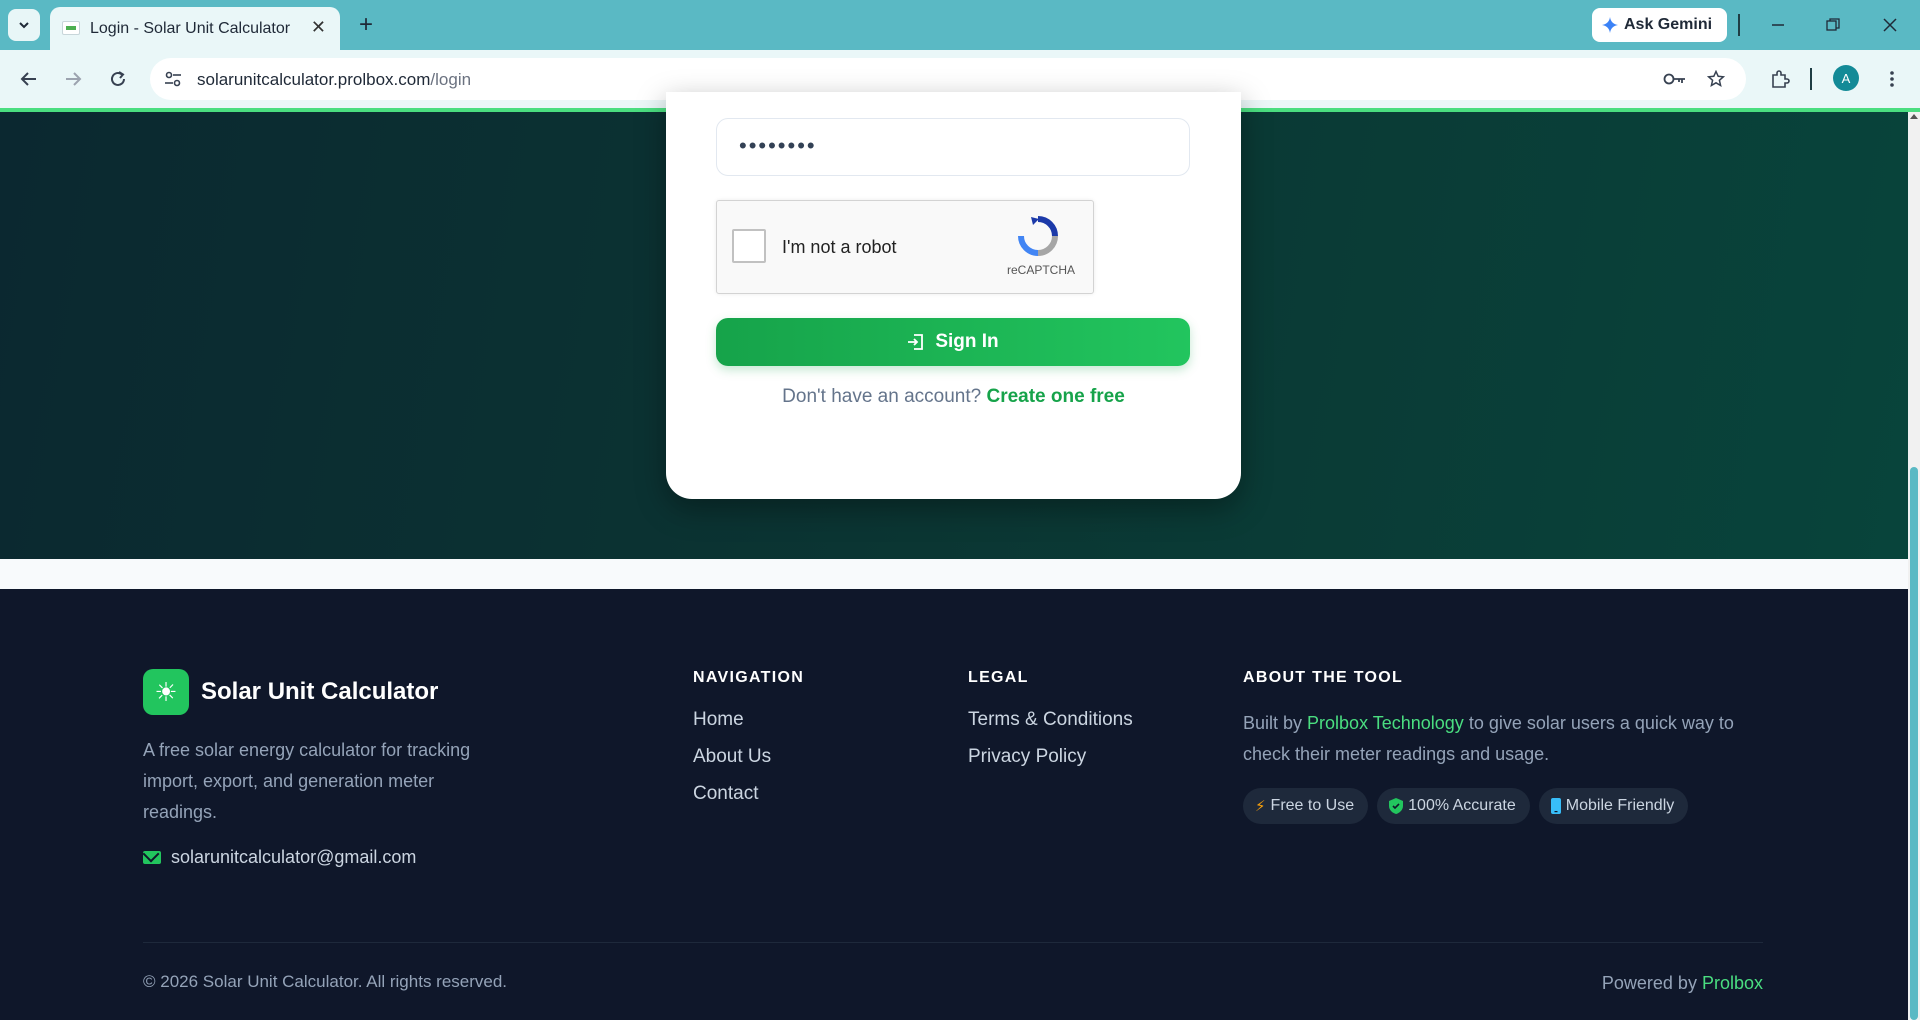 Image resolution: width=1920 pixels, height=1020 pixels. I want to click on back-button, so click(29, 79).